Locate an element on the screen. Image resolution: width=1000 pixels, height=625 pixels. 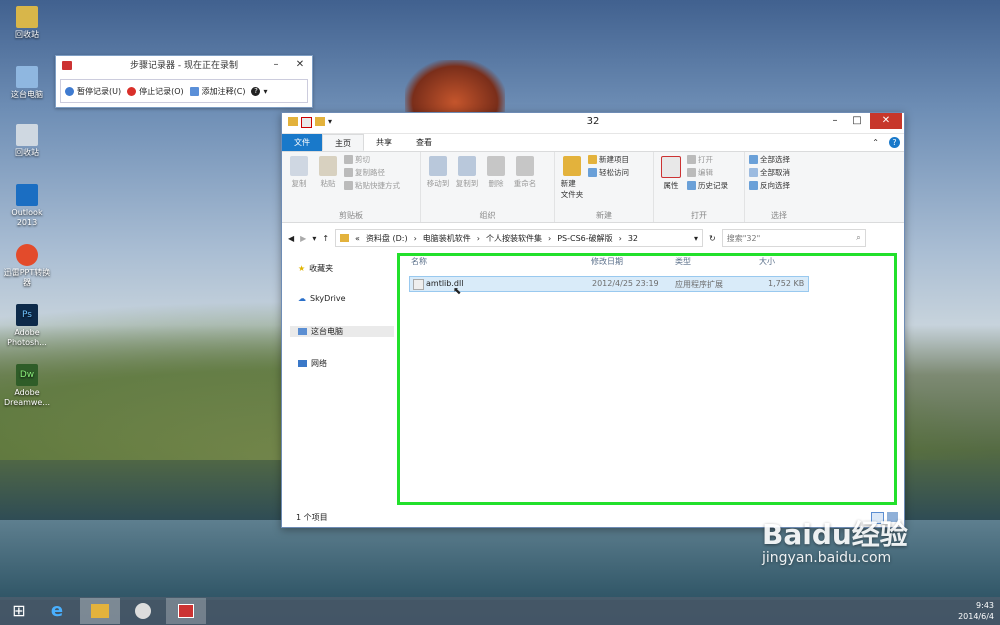
search-input: 搜索"32" ⌕ is located at coordinates (793, 238).